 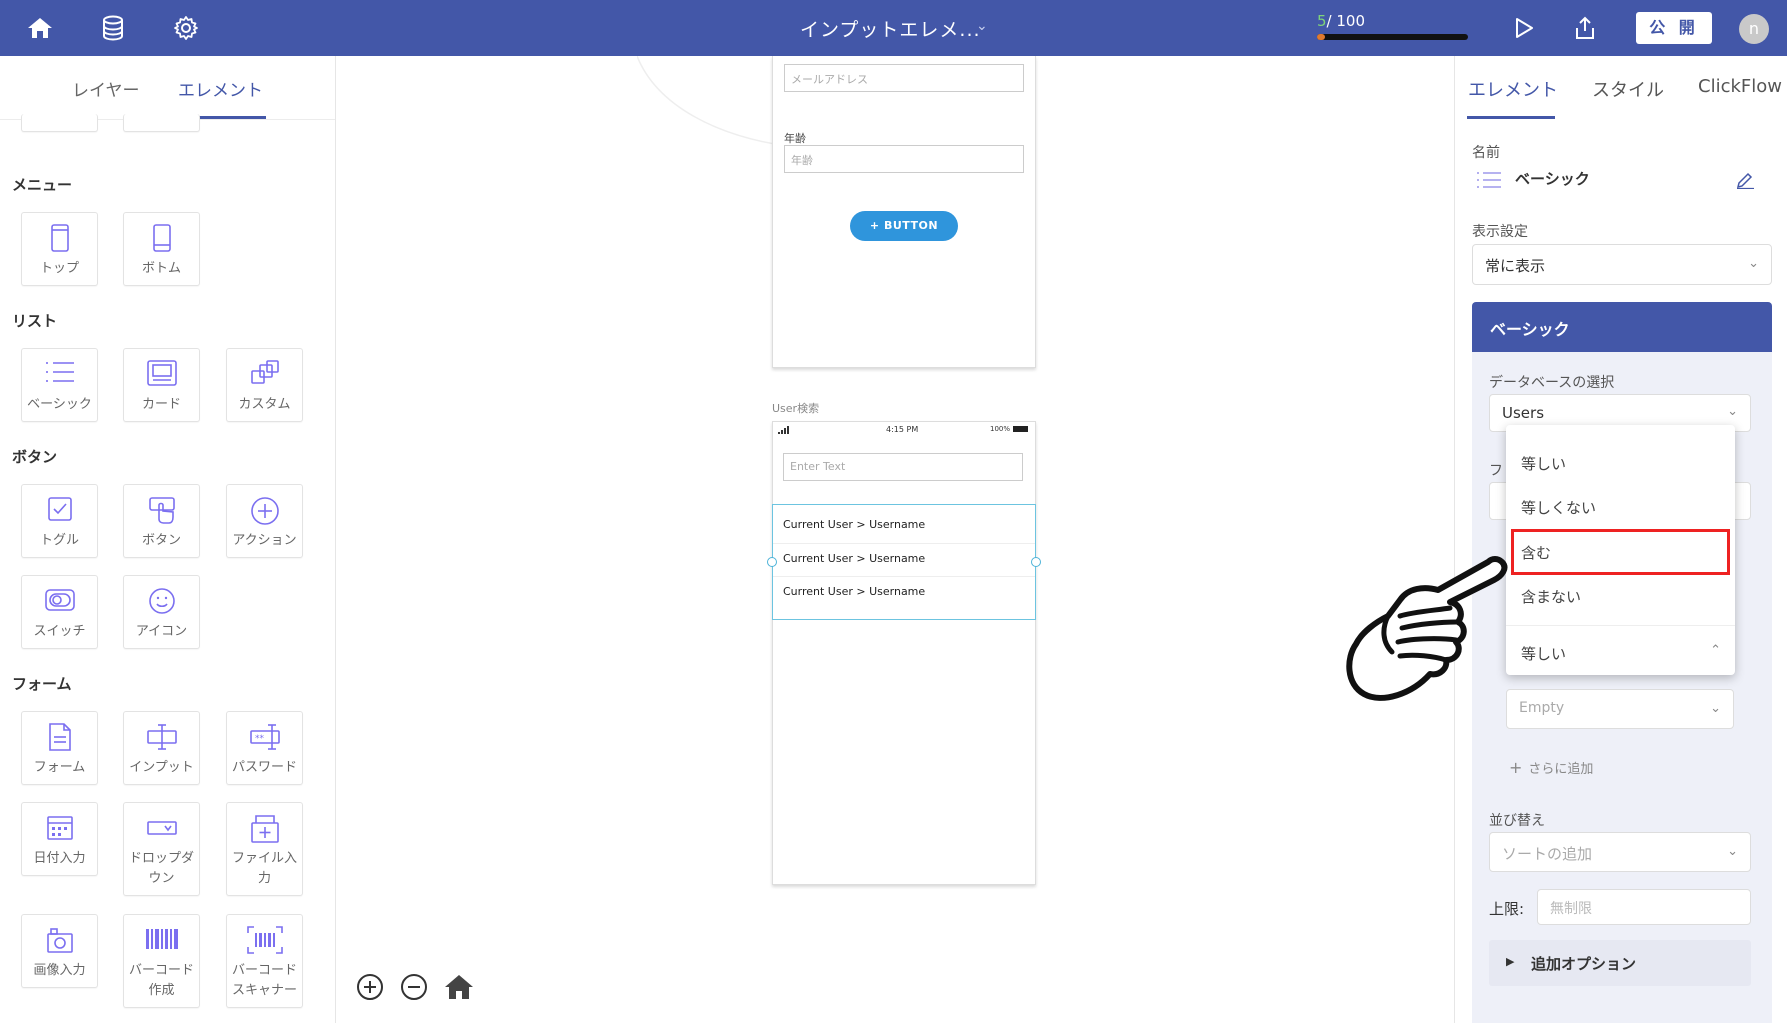 I want to click on database-value: Users, so click(x=1523, y=413).